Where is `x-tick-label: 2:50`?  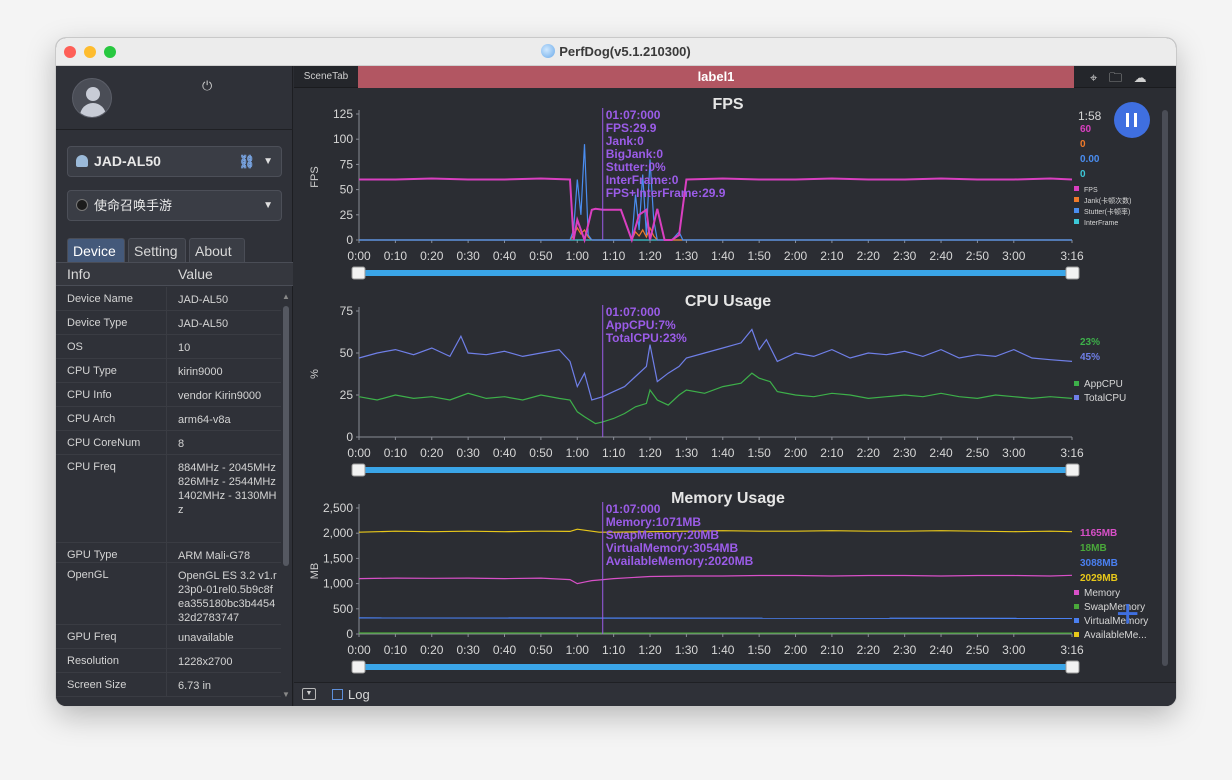 x-tick-label: 2:50 is located at coordinates (978, 256).